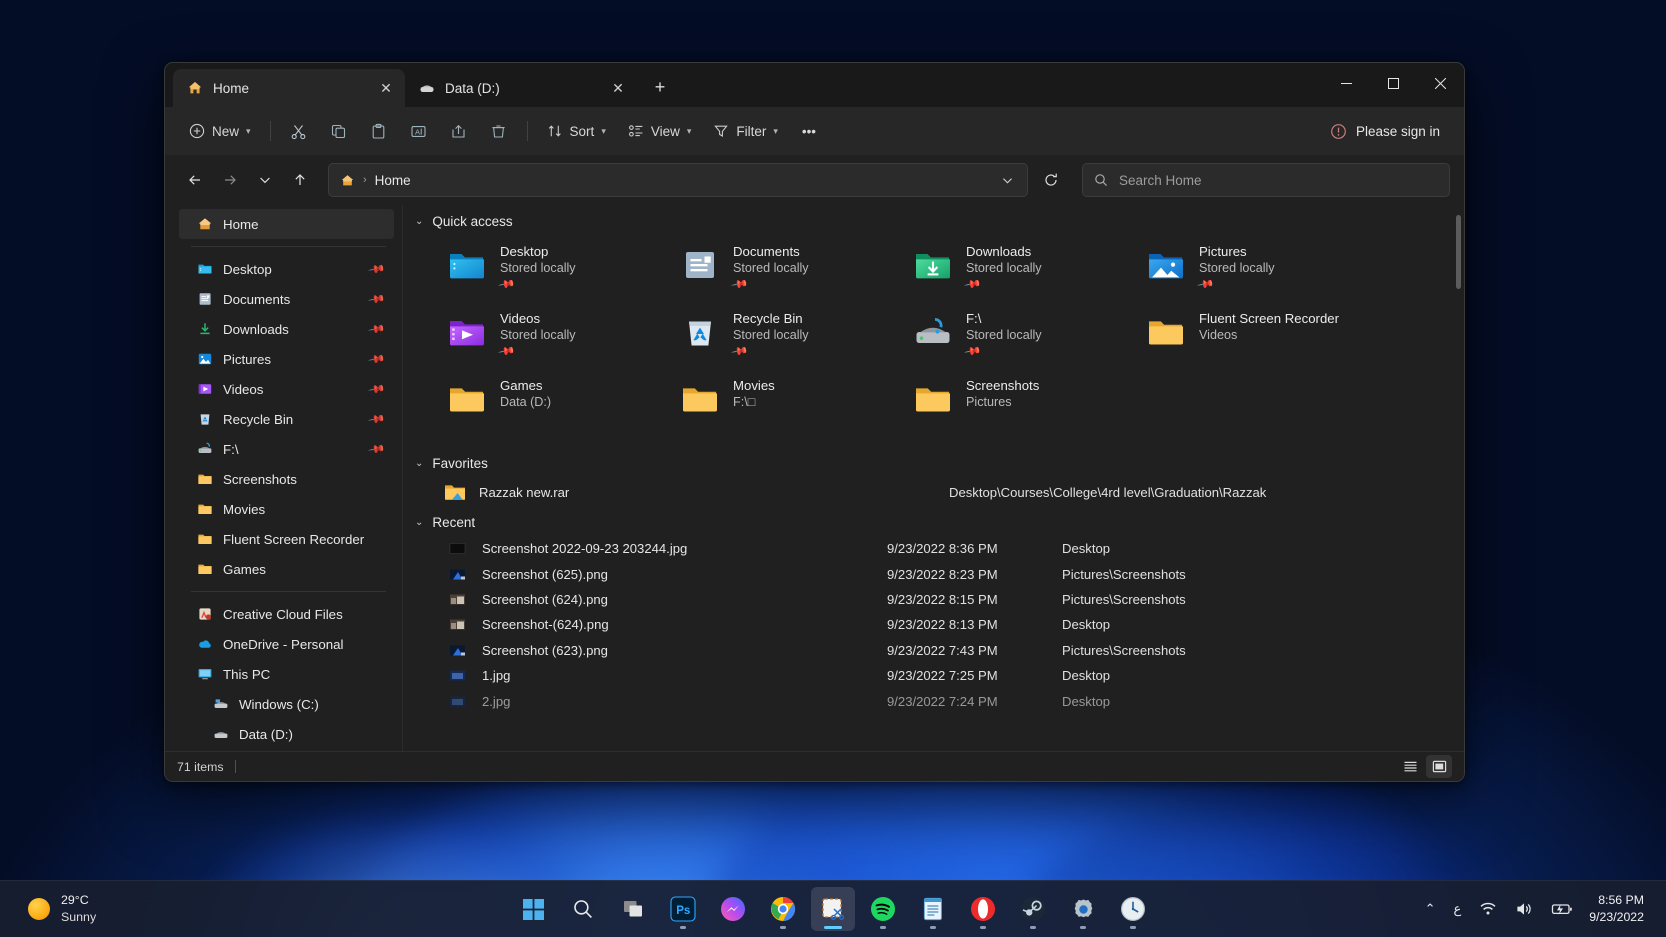 The image size is (1666, 937). I want to click on address-bar: › Home, so click(678, 180).